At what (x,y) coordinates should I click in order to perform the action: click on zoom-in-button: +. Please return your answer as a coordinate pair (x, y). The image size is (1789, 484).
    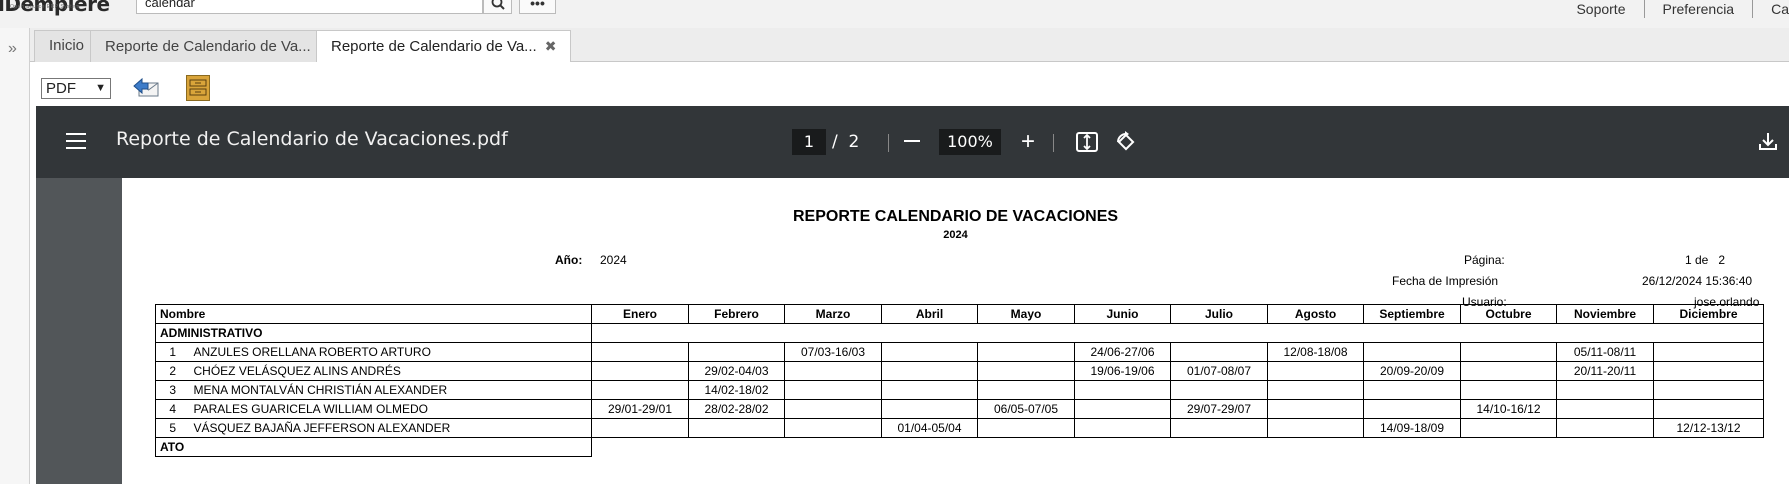
    Looking at the image, I should click on (1028, 142).